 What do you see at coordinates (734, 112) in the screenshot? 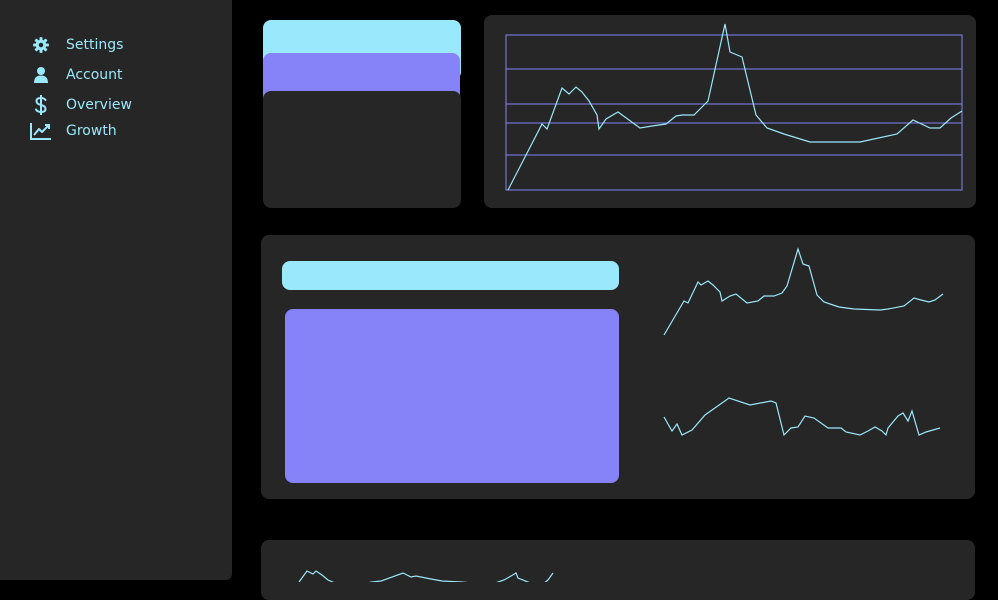
I see `chart-frame` at bounding box center [734, 112].